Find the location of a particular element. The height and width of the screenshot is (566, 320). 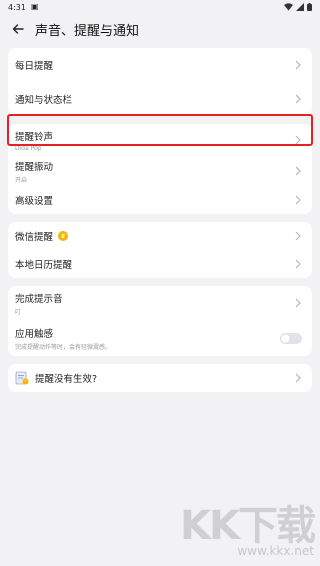

local-calendar-row: 本地日历提醒 is located at coordinates (160, 264).